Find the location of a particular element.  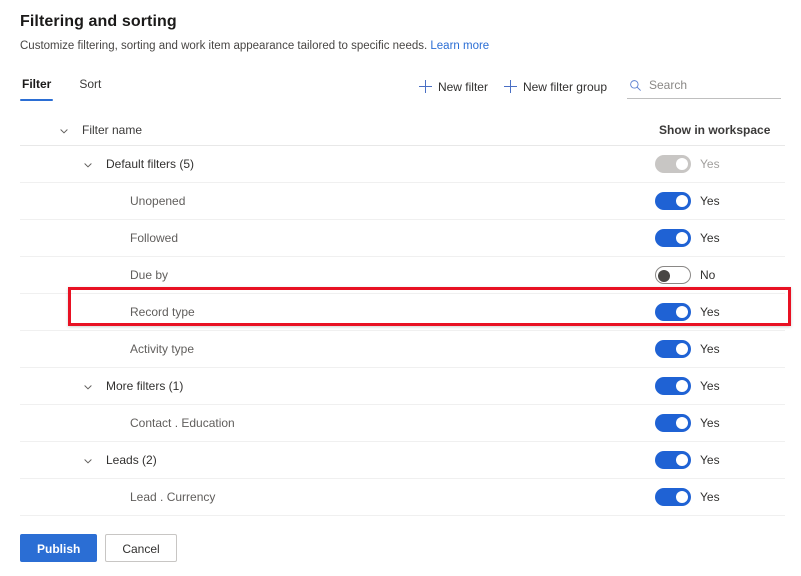

table-row: Due by No is located at coordinates (402, 275).